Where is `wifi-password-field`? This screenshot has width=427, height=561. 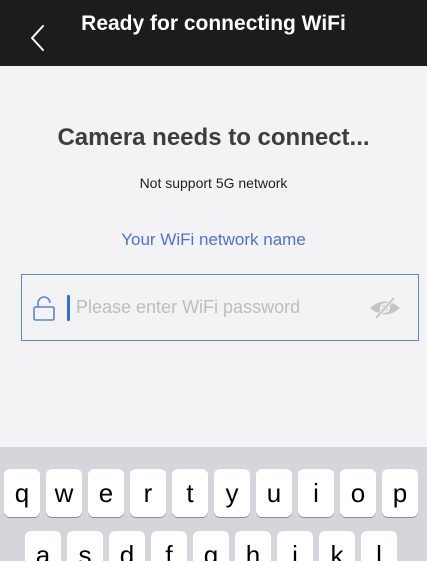
wifi-password-field is located at coordinates (220, 307).